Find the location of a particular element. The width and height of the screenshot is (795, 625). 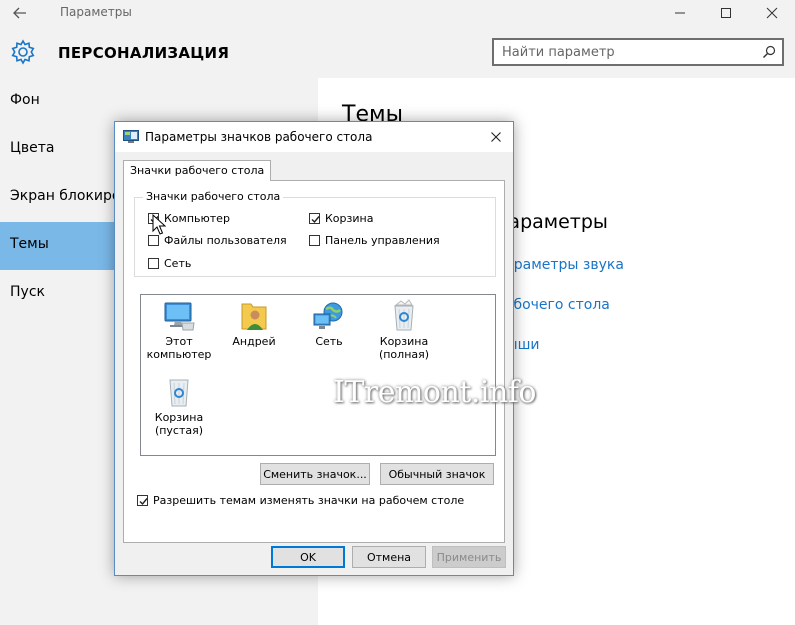

sidebar-item-label: Фон is located at coordinates (25, 100).